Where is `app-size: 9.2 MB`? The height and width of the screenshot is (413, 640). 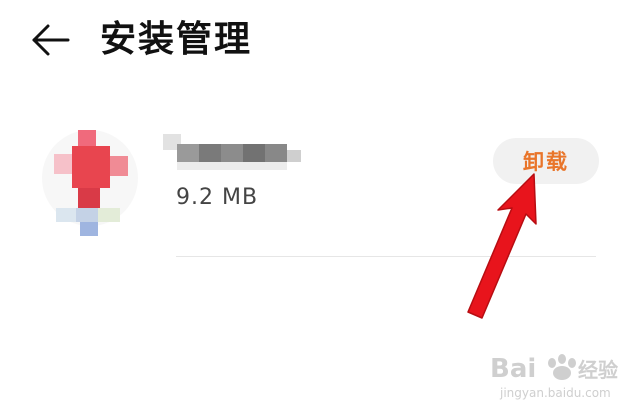 app-size: 9.2 MB is located at coordinates (217, 197).